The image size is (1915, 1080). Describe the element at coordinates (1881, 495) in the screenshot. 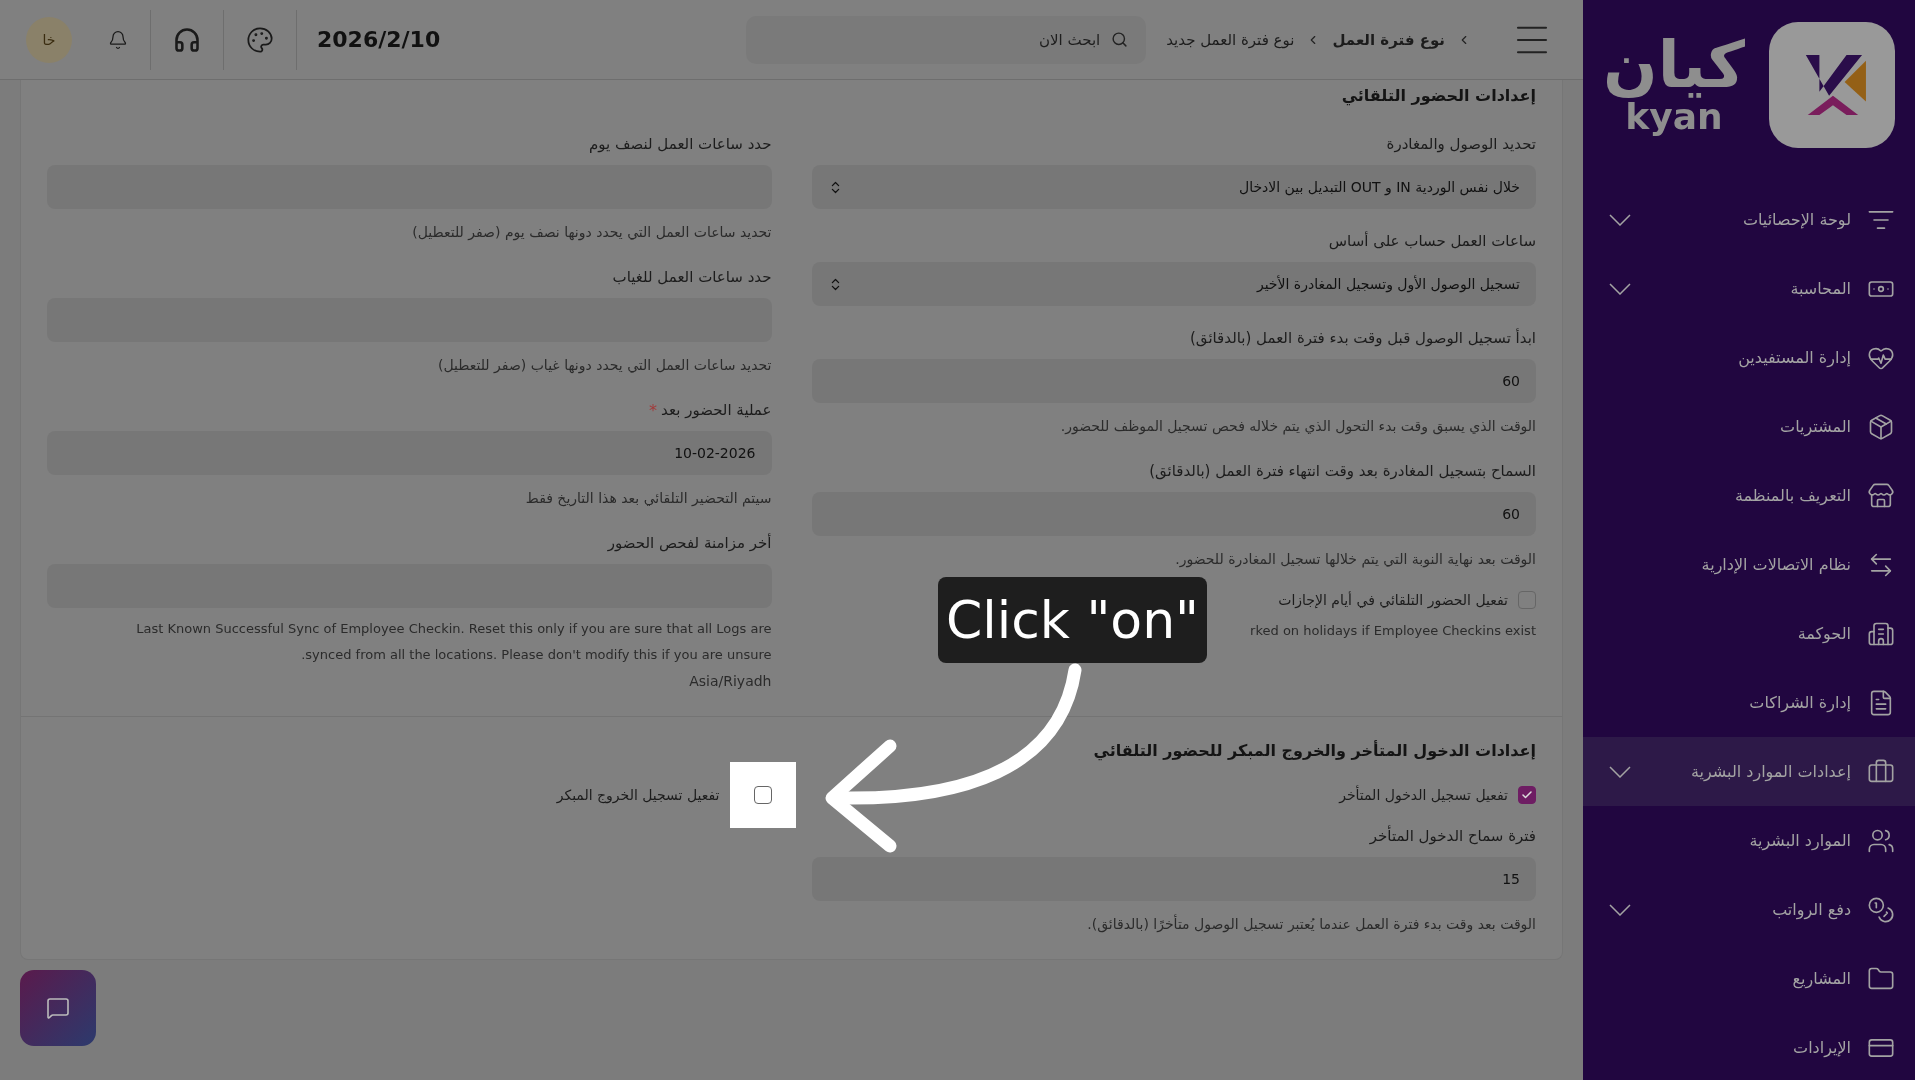

I see `store-icon` at that location.